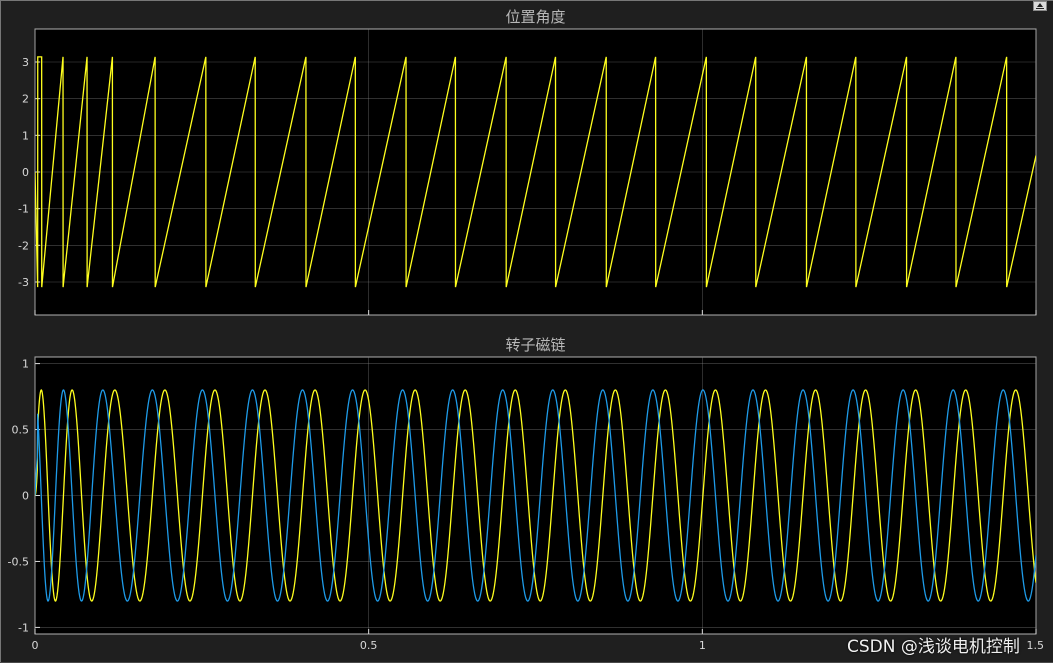 This screenshot has height=663, width=1053. What do you see at coordinates (1036, 645) in the screenshot?
I see `xtick-label: 1.5` at bounding box center [1036, 645].